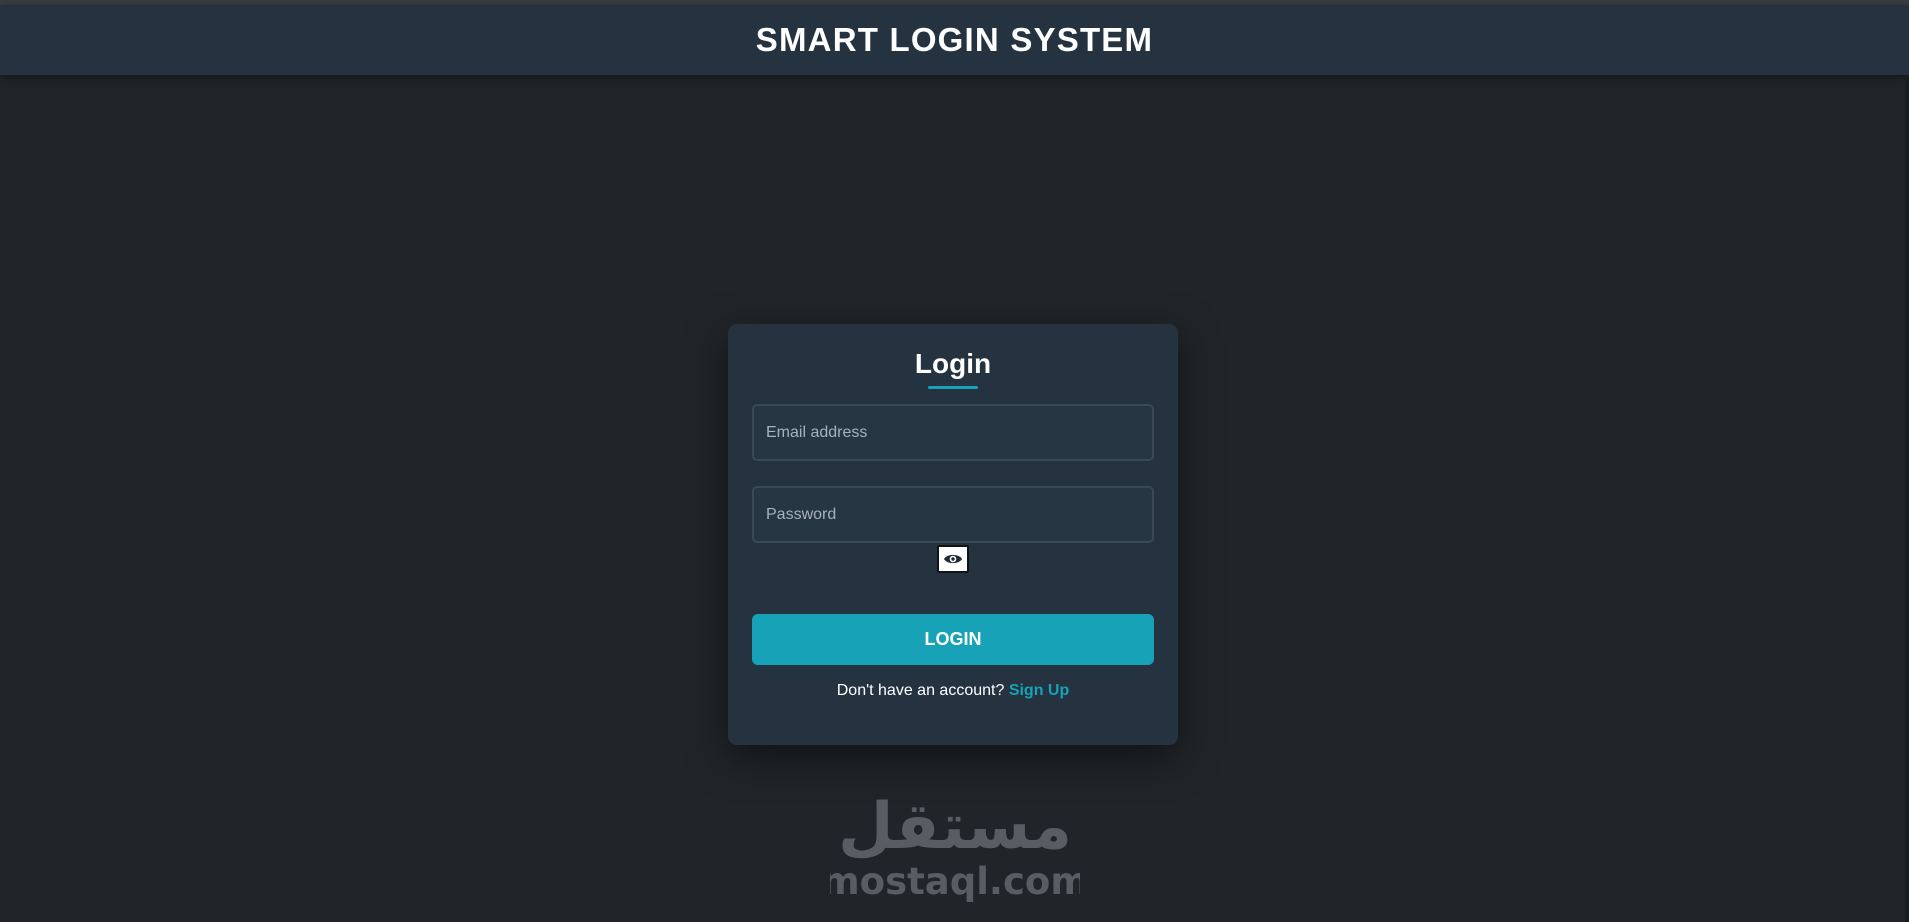 This screenshot has width=1909, height=922. What do you see at coordinates (1907, 498) in the screenshot?
I see `scrollbar` at bounding box center [1907, 498].